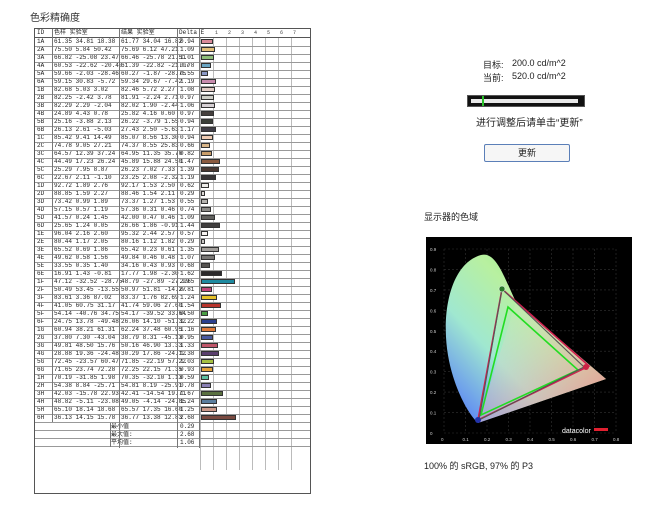  What do you see at coordinates (41, 313) in the screenshot?
I see `cell-id: 5F` at bounding box center [41, 313].